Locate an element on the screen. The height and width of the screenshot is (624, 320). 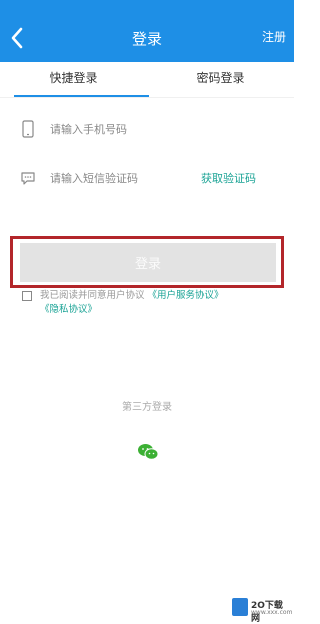
sms-code-input is located at coordinates (120, 178).